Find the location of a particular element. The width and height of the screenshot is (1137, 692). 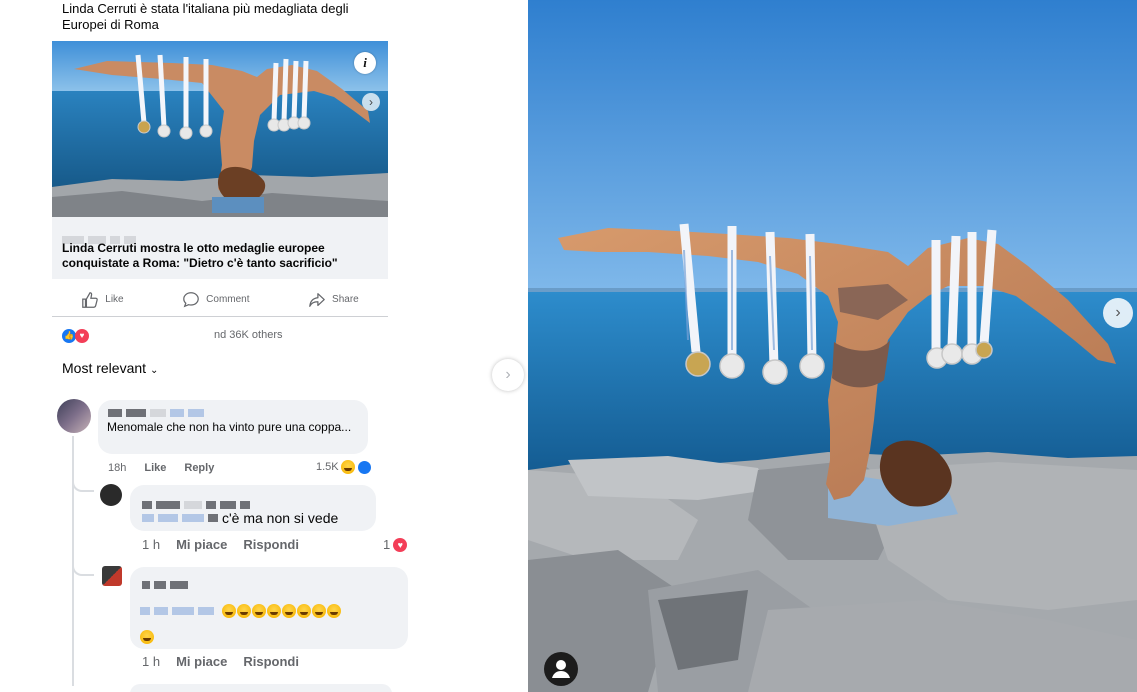

comment-reaction-count: 1 ♥ is located at coordinates (395, 544).